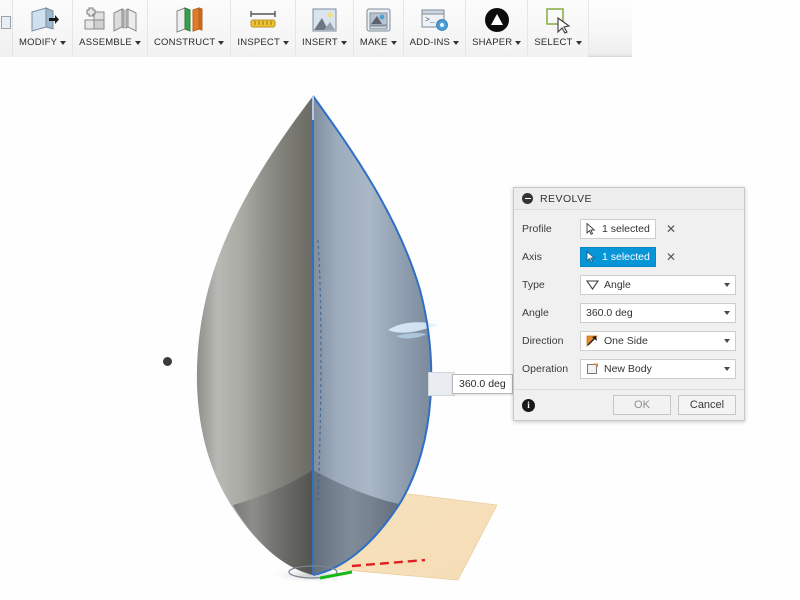 This screenshot has width=800, height=600. Describe the element at coordinates (435, 42) in the screenshot. I see `toolbar-label-addins: ADD-INS` at that location.